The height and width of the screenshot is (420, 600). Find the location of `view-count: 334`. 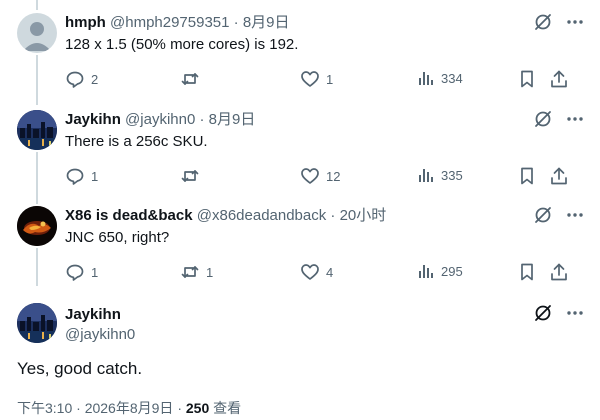

view-count: 334 is located at coordinates (452, 78).